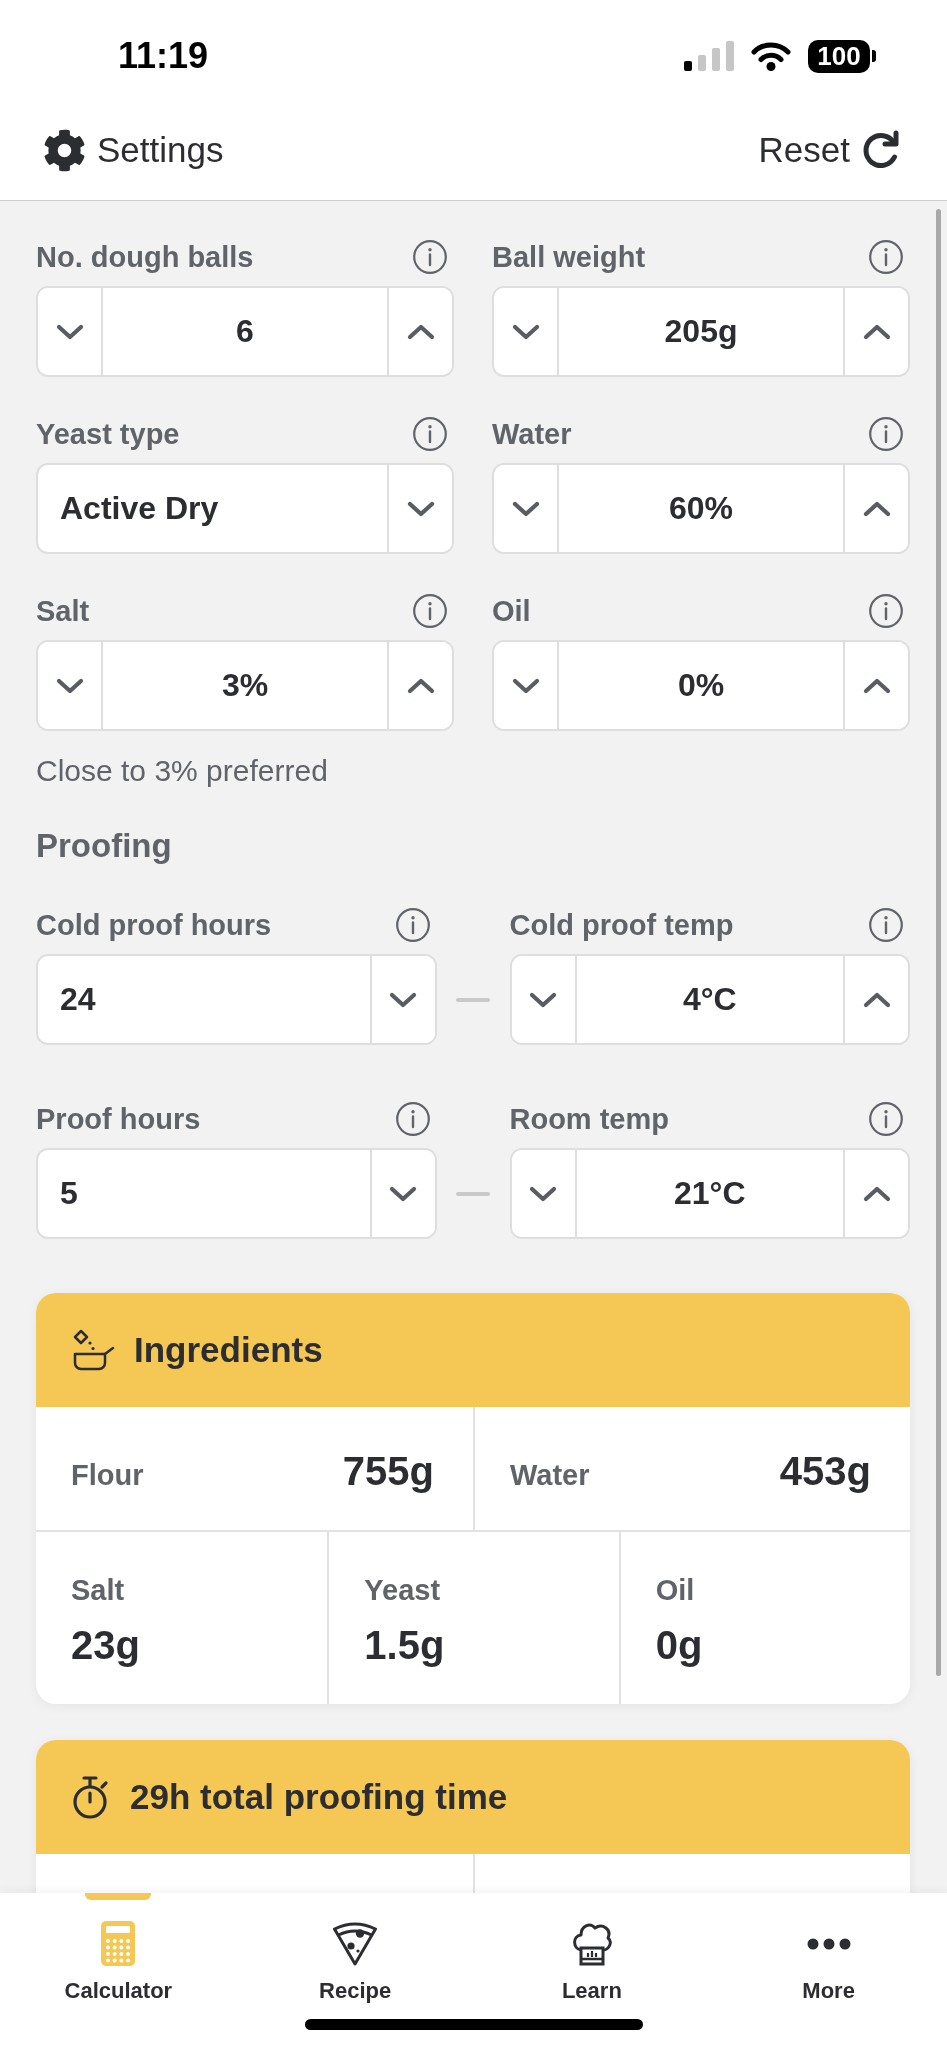  I want to click on tab: Calculator, so click(118, 1970).